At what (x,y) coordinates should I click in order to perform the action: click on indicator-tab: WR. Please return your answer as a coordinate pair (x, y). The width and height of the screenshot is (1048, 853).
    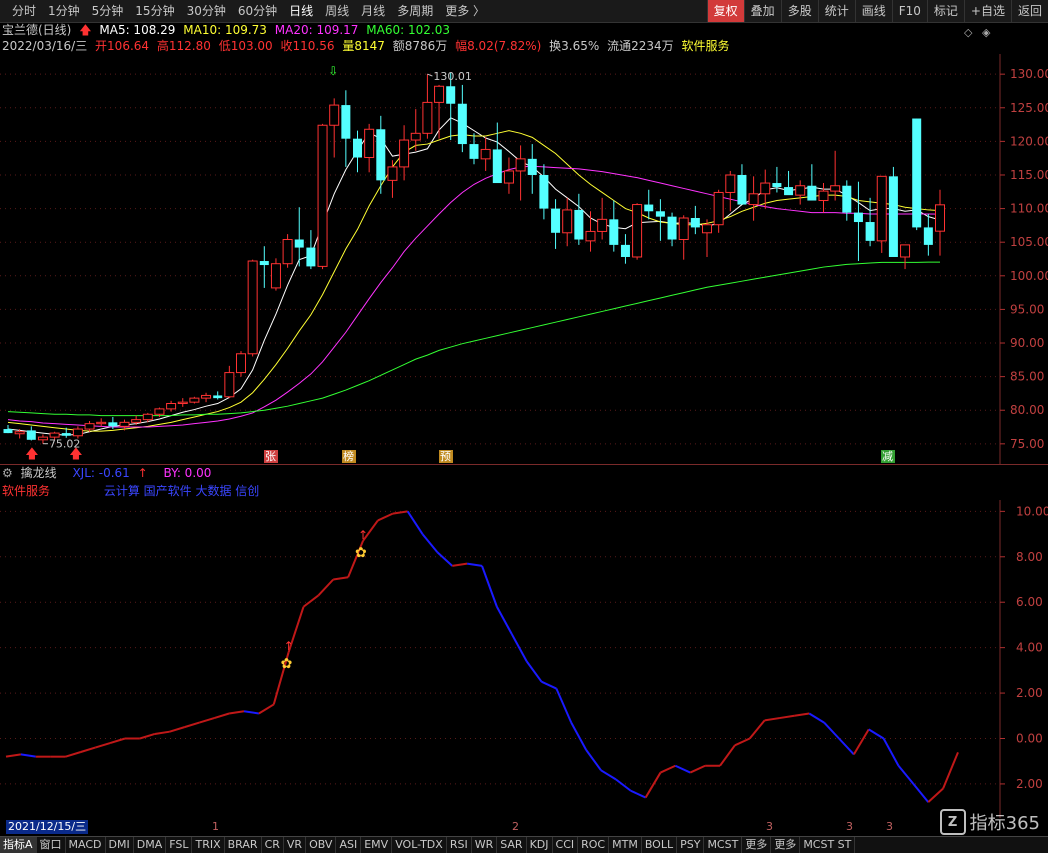
    Looking at the image, I should click on (485, 845).